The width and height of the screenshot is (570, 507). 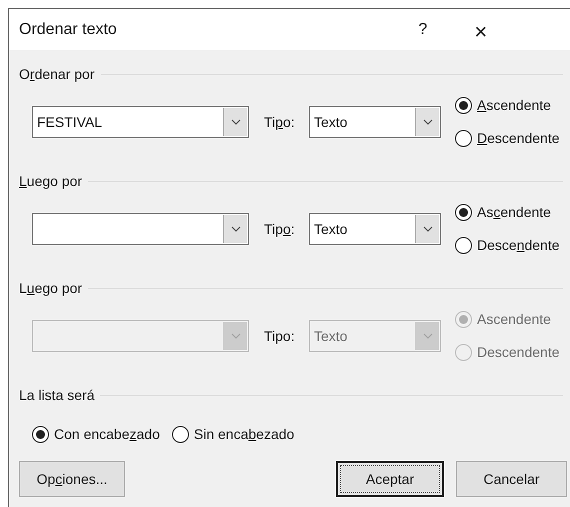 What do you see at coordinates (140, 122) in the screenshot?
I see `dropdown: FESTIVAL` at bounding box center [140, 122].